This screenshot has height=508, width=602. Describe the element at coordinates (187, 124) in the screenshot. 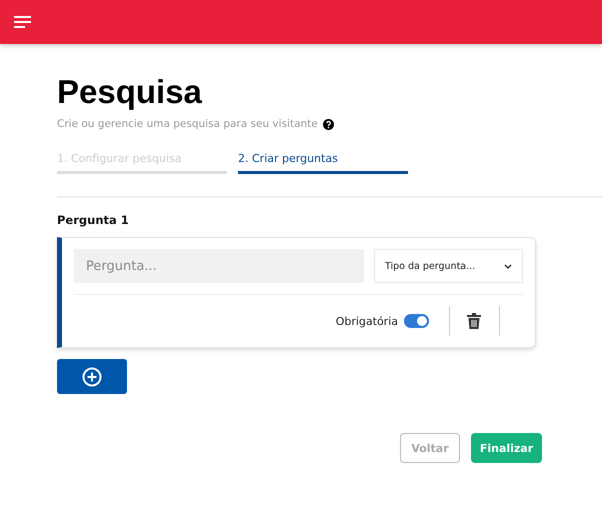

I see `page-subtitle: Crie ou gerencie uma pesquisa para seu visitante` at that location.